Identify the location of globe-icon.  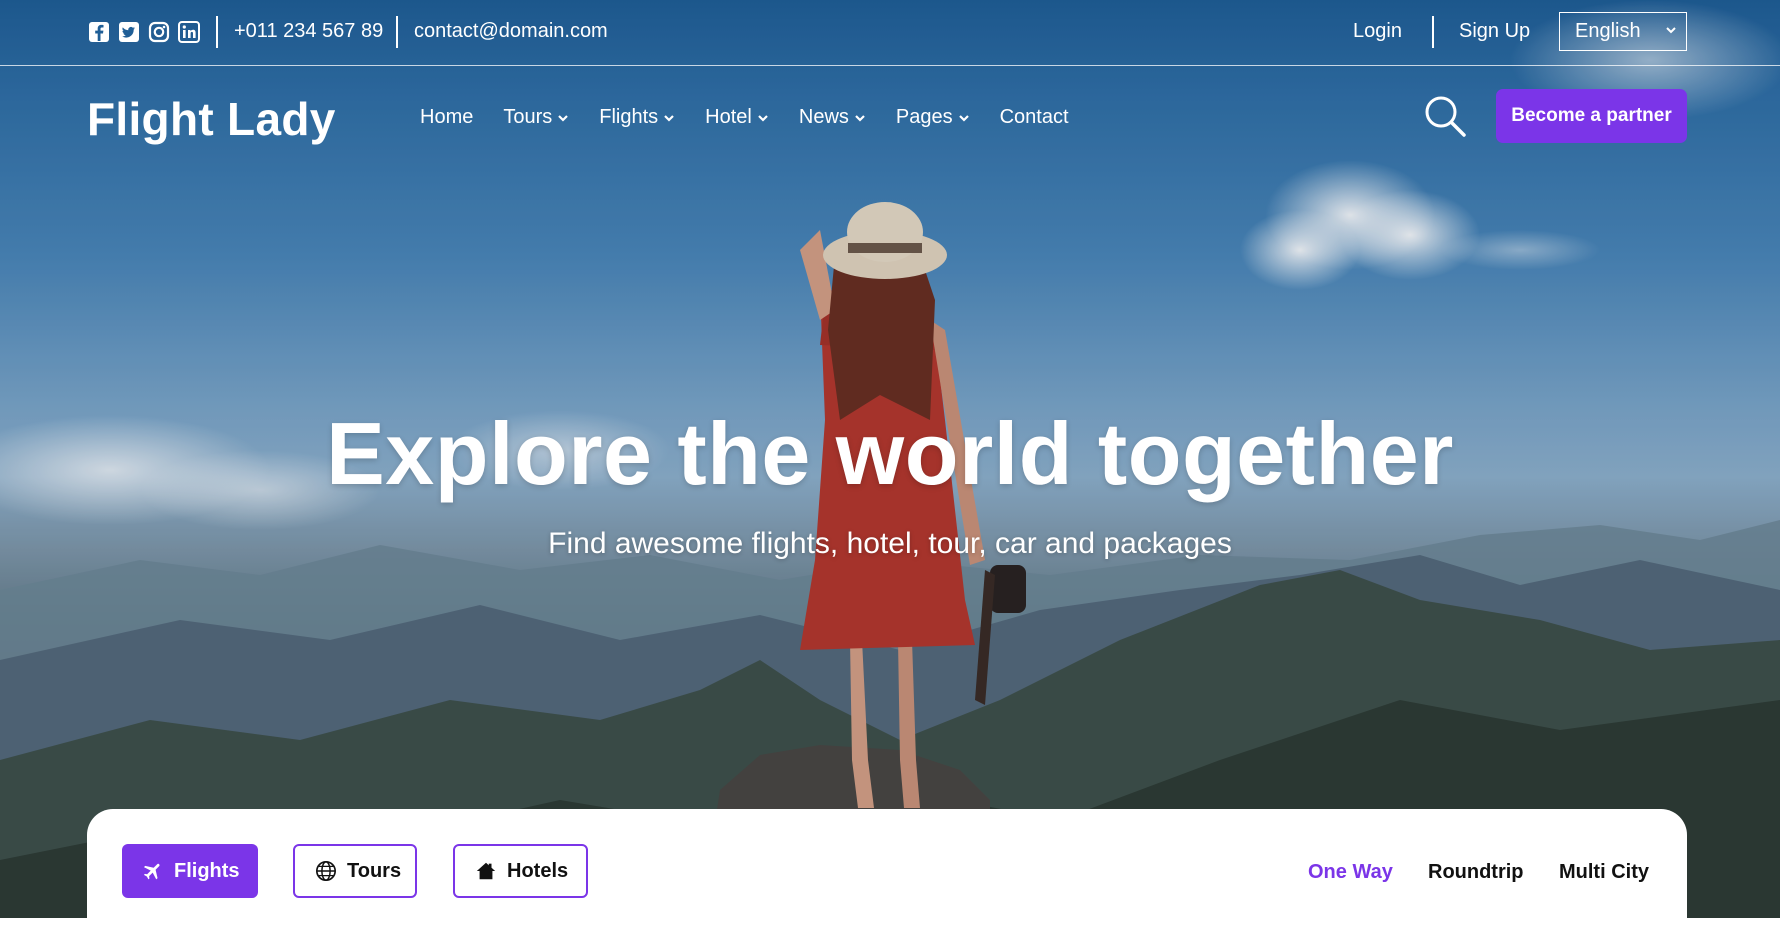
(326, 871).